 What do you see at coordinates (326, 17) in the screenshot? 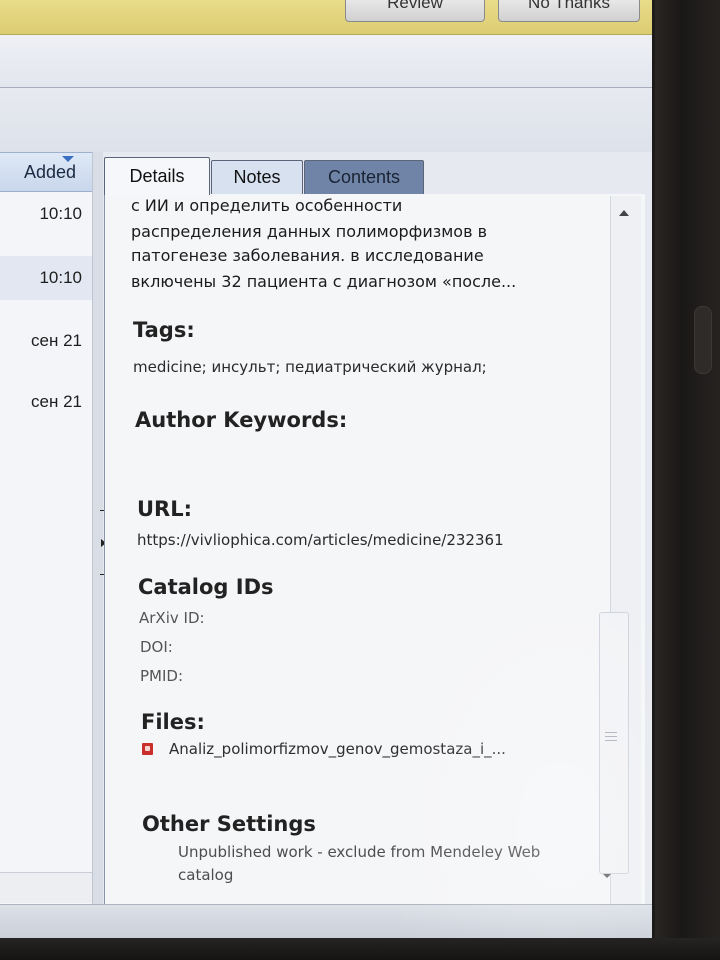
I see `notification-bar: Review No Thanks` at bounding box center [326, 17].